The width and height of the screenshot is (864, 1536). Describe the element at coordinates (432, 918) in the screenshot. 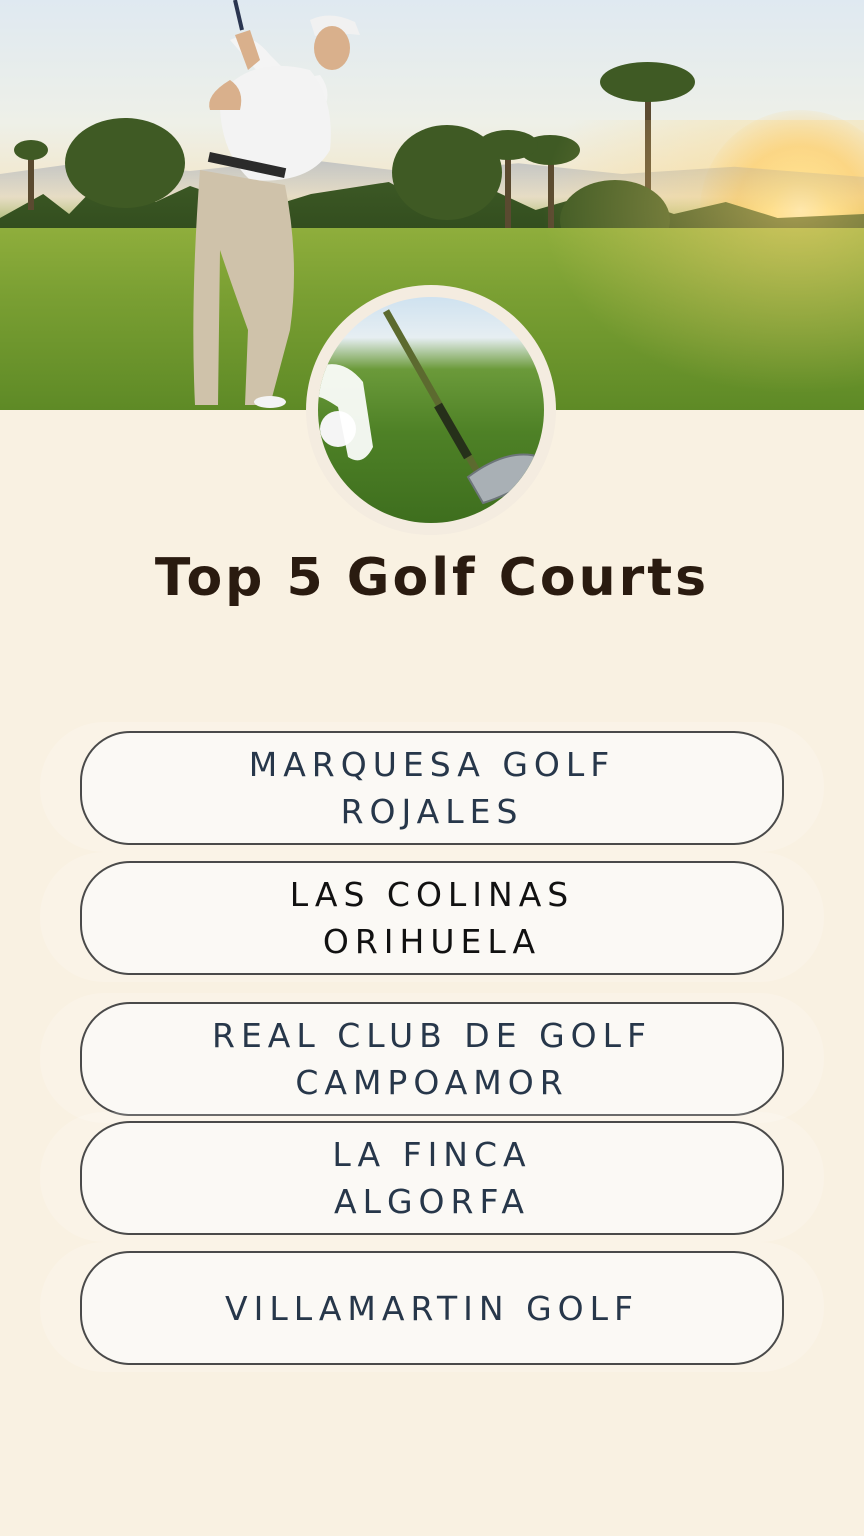

I see `course-button-las-colinas: LAS COLINAS ORIHUELA` at that location.